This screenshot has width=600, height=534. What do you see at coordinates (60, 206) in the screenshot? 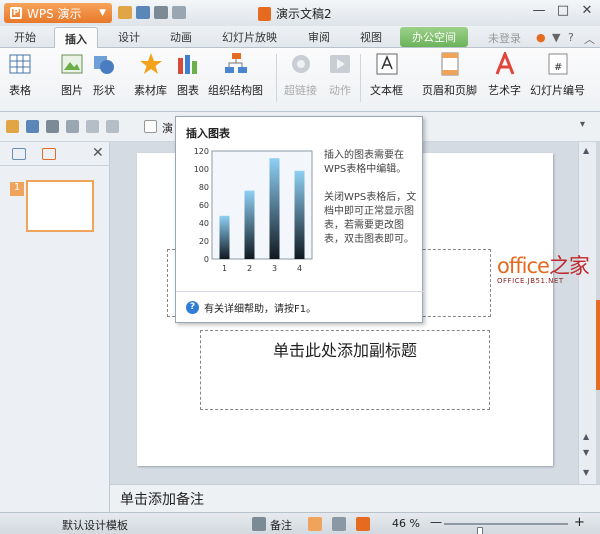
I see `slide-thumbnail` at bounding box center [60, 206].